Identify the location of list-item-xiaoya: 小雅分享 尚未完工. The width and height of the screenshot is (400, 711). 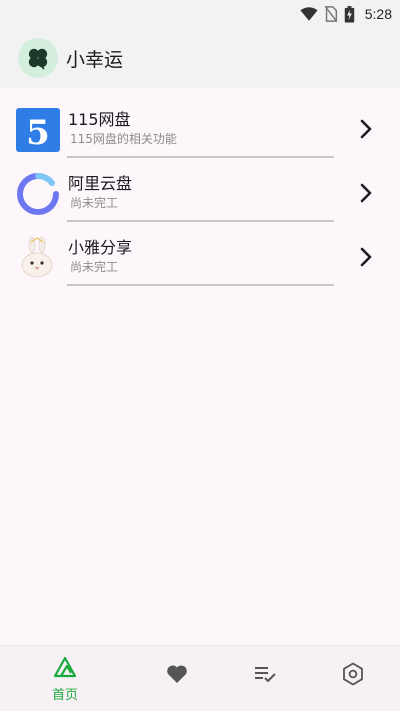
(200, 260).